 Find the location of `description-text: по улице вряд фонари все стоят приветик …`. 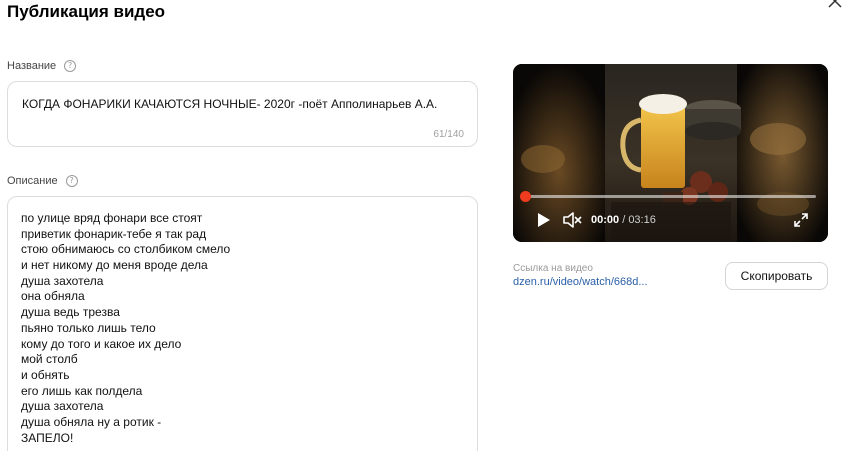

description-text: по улице вряд фонари все стоят приветик … is located at coordinates (125, 328).